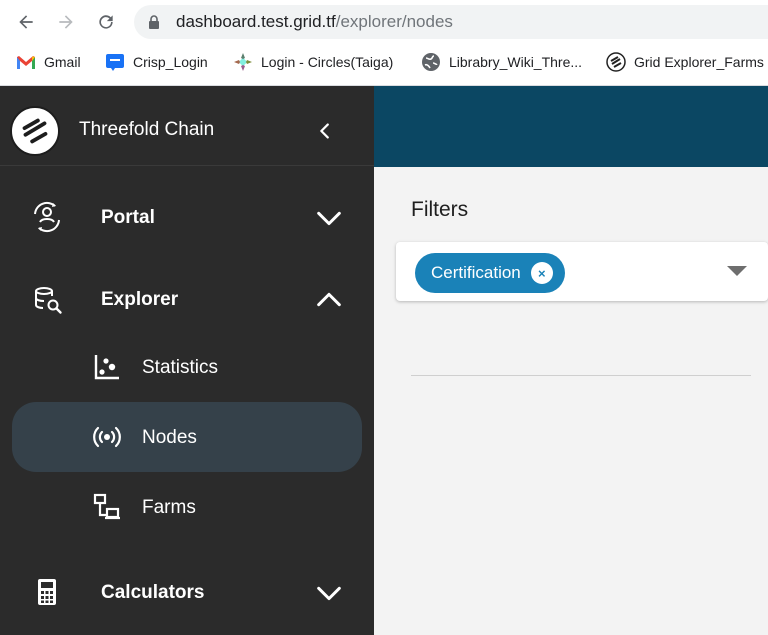  Describe the element at coordinates (26, 62) in the screenshot. I see `gmail-icon` at that location.